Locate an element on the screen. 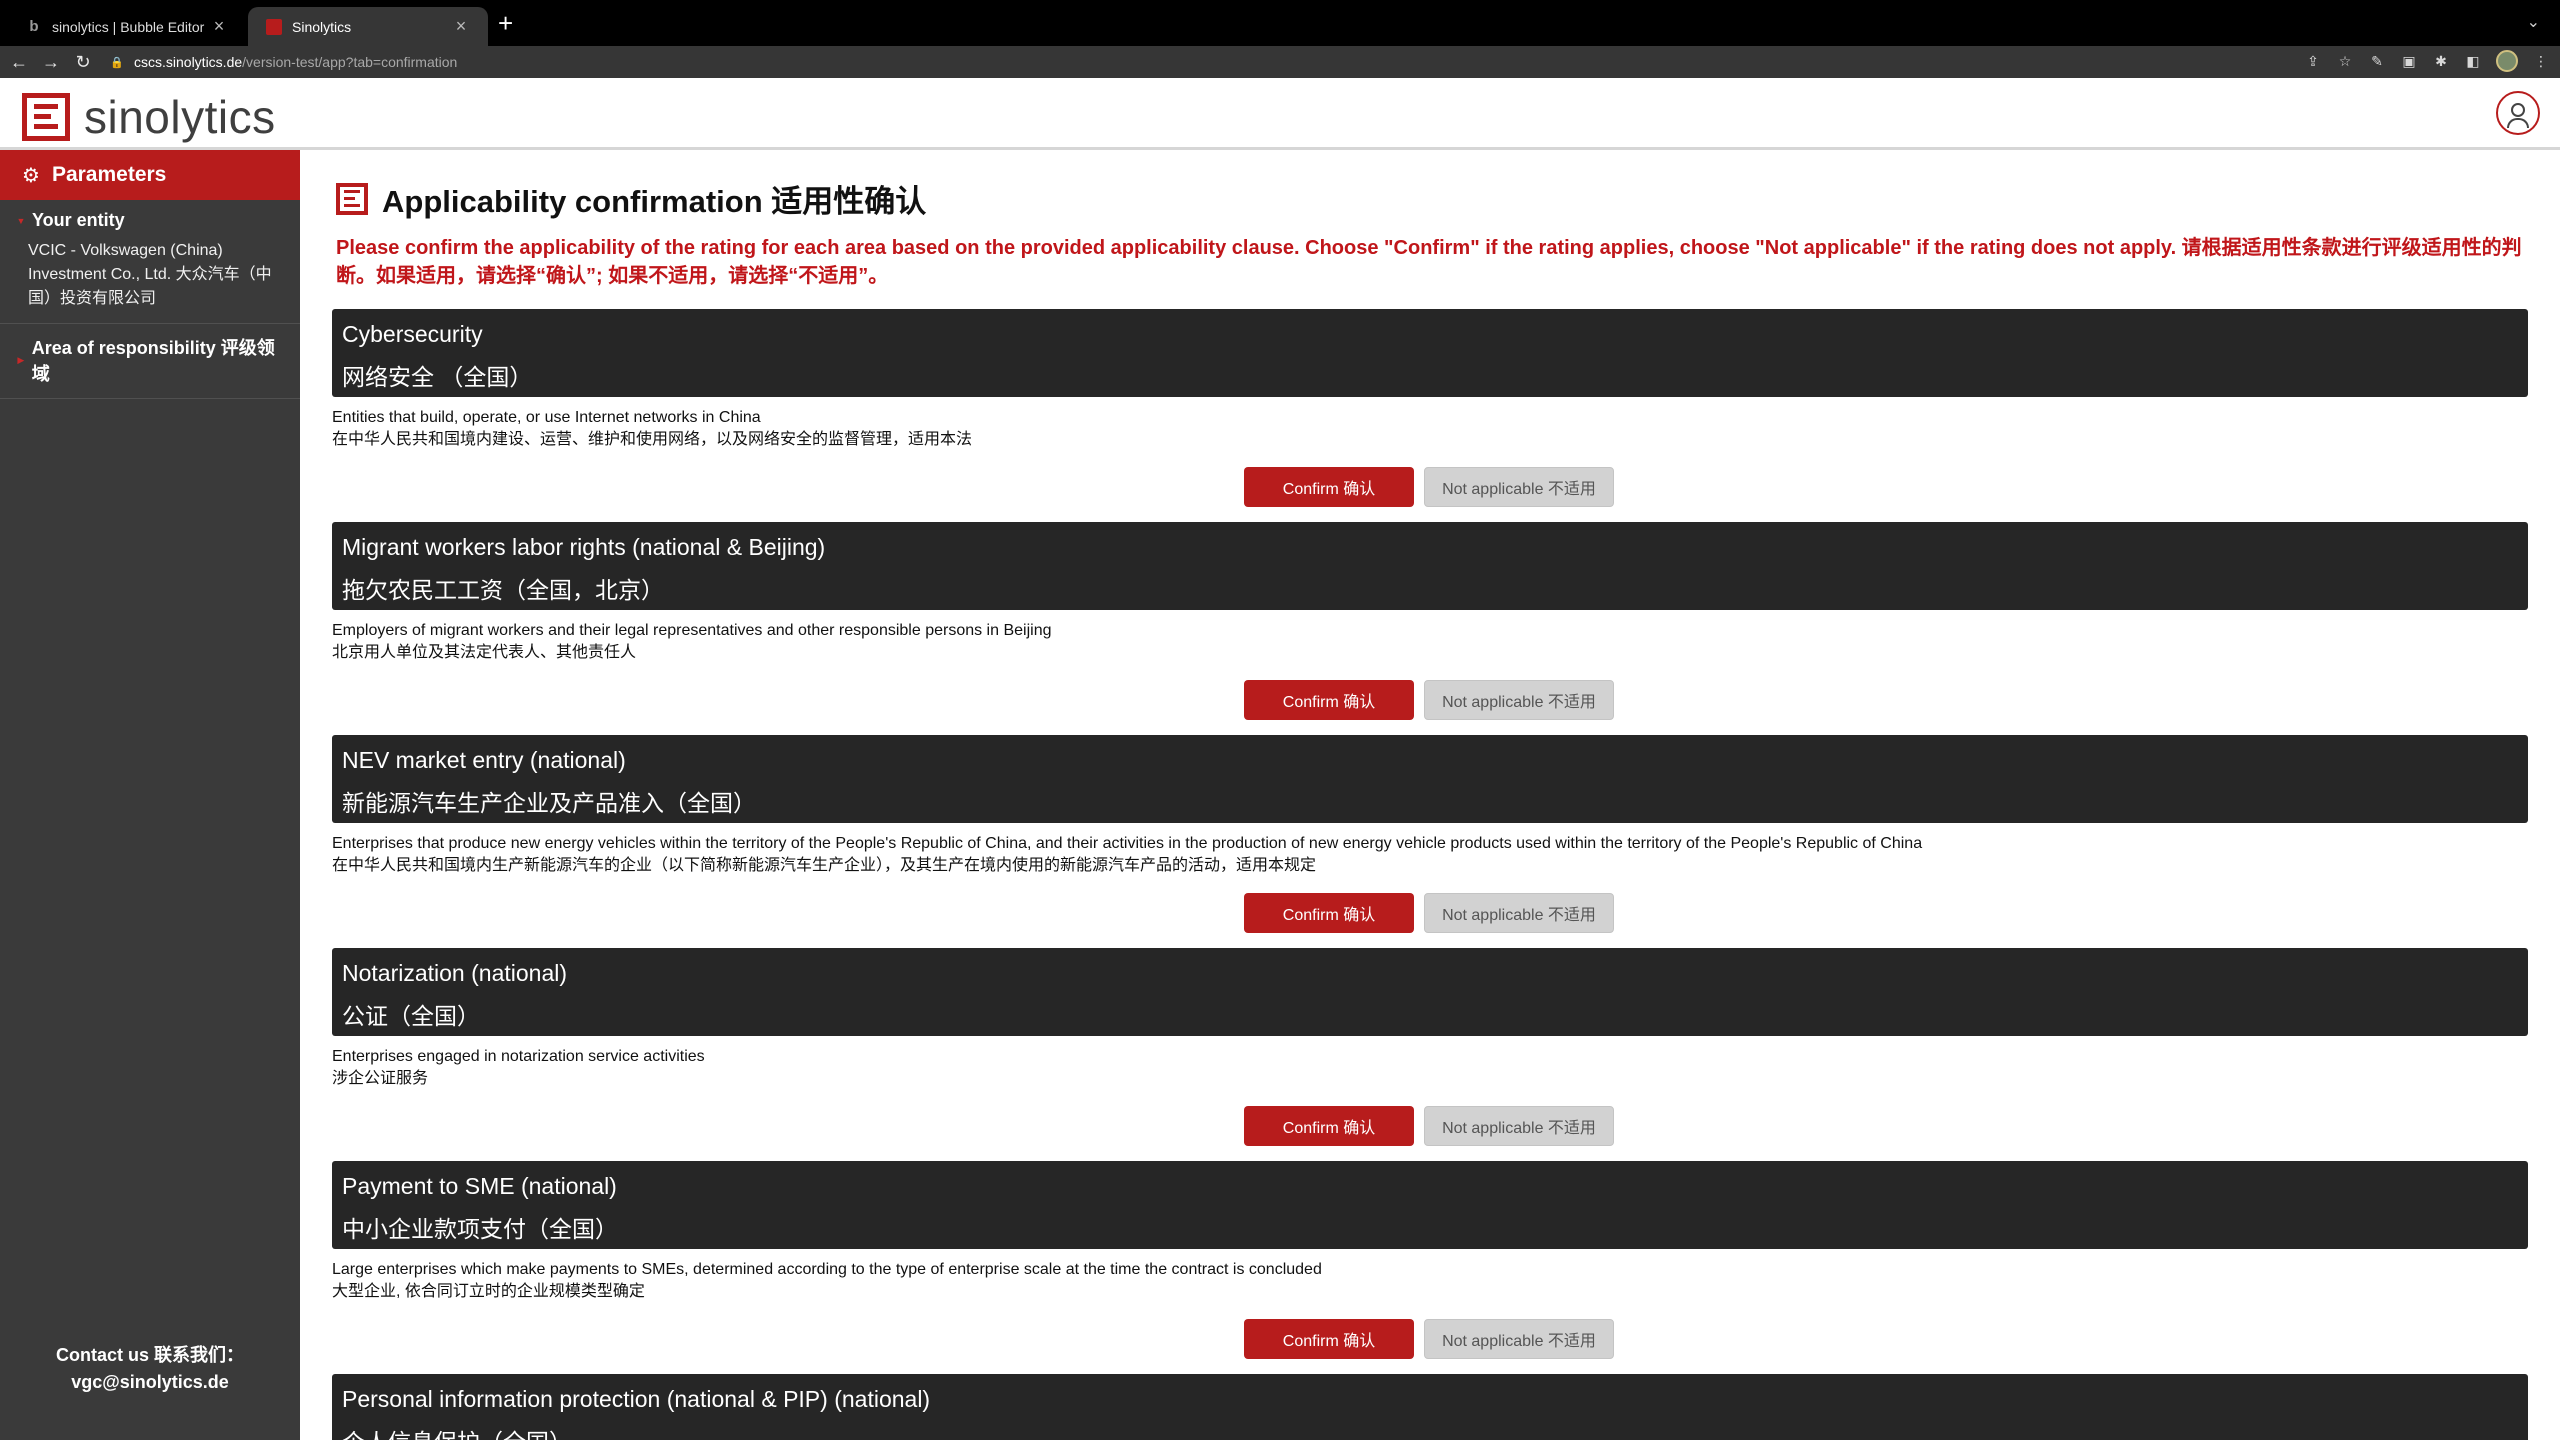 Image resolution: width=2560 pixels, height=1440 pixels. menu-kebab-icon: ⋮ is located at coordinates (2541, 61).